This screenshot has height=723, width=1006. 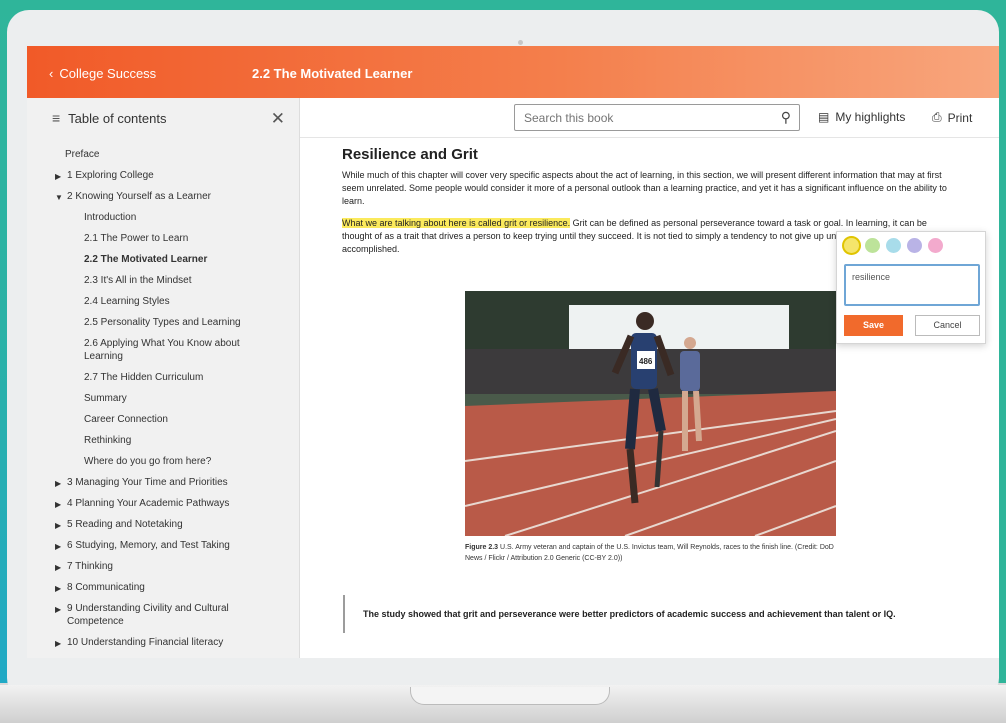 I want to click on toc-item-label: 10 Understanding Financial literacy, so click(x=145, y=642).